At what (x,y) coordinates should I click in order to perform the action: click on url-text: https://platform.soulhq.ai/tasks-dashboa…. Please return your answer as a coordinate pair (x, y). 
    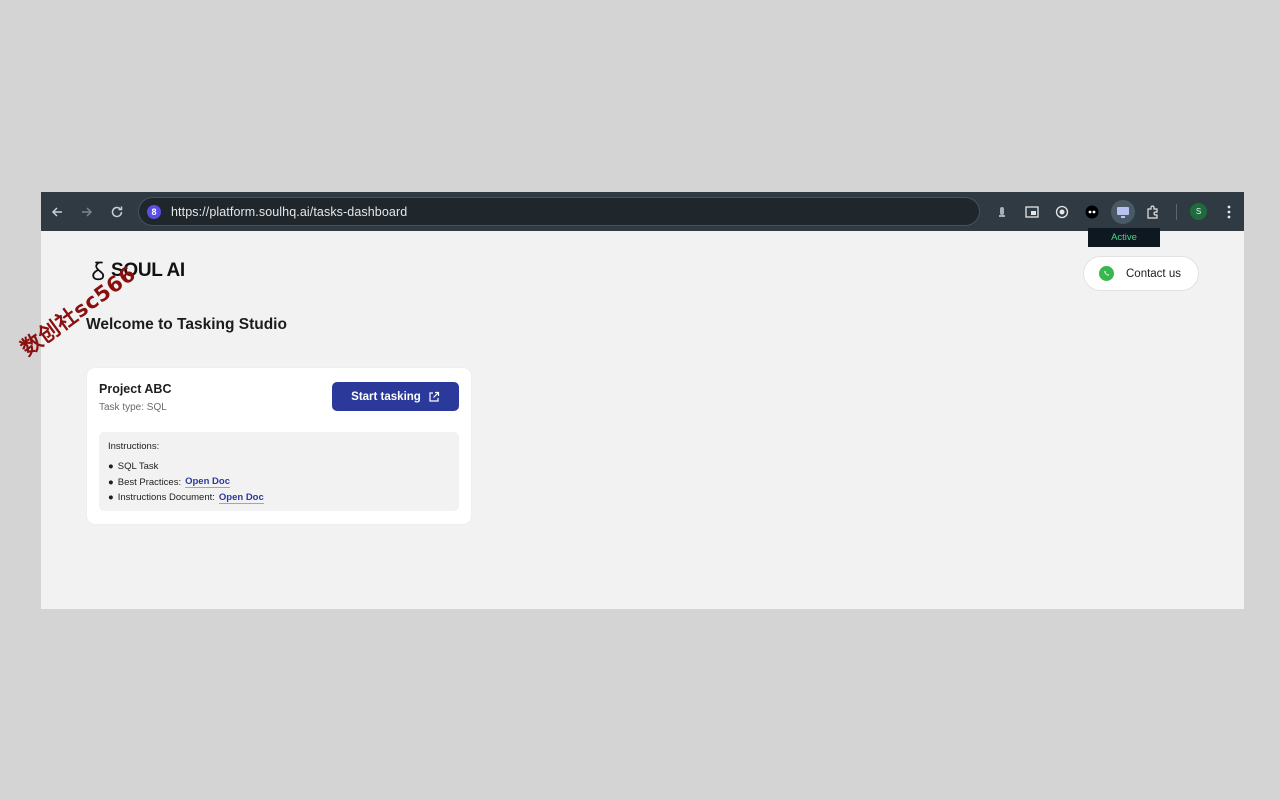
    Looking at the image, I should click on (289, 211).